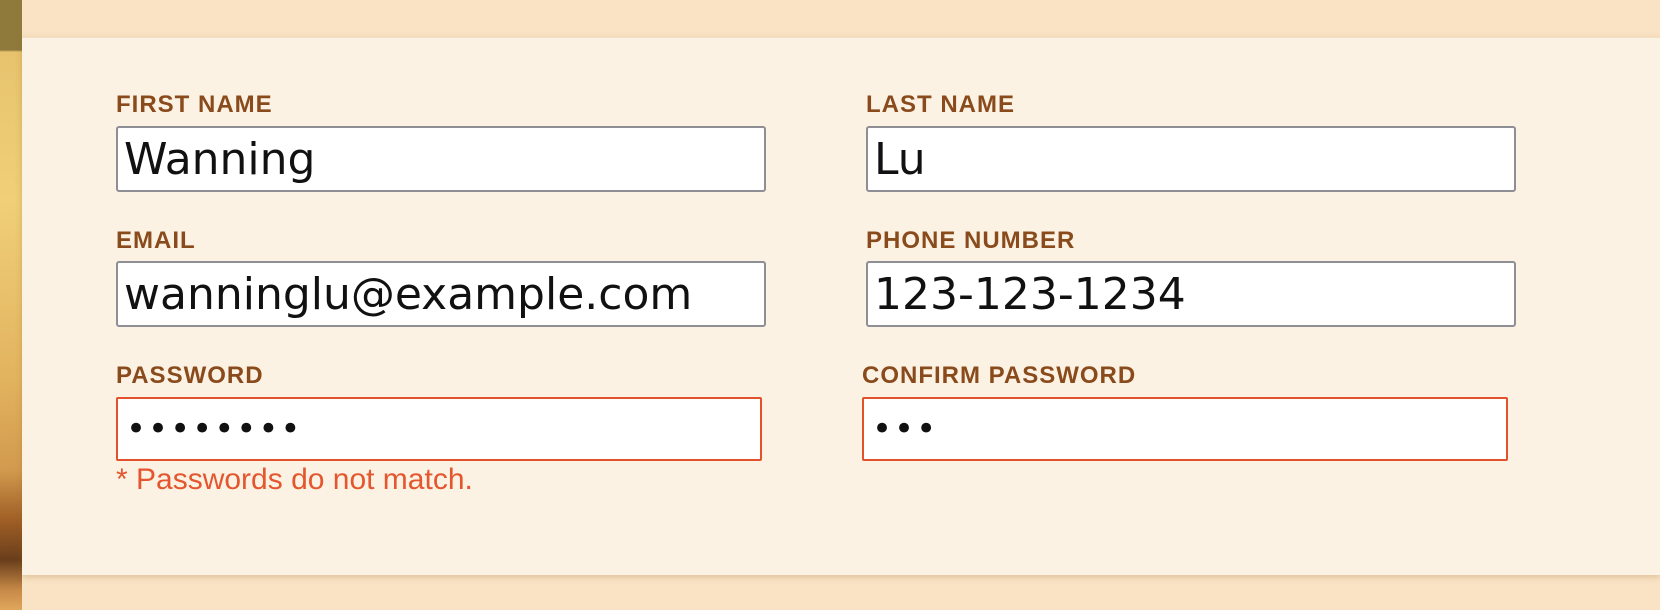  I want to click on confirm-password-label: CONFIRM PASSWORD, so click(999, 375).